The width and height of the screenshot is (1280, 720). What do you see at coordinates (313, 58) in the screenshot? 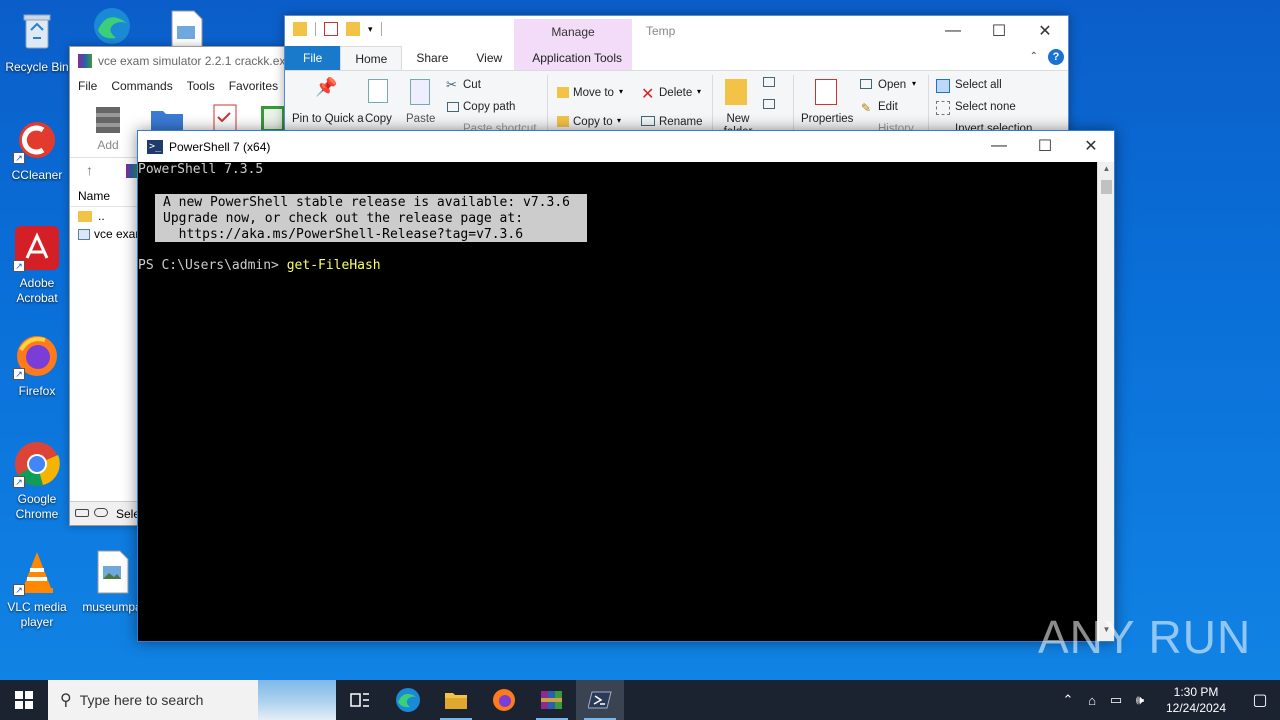
I see `tab-file: File` at bounding box center [313, 58].